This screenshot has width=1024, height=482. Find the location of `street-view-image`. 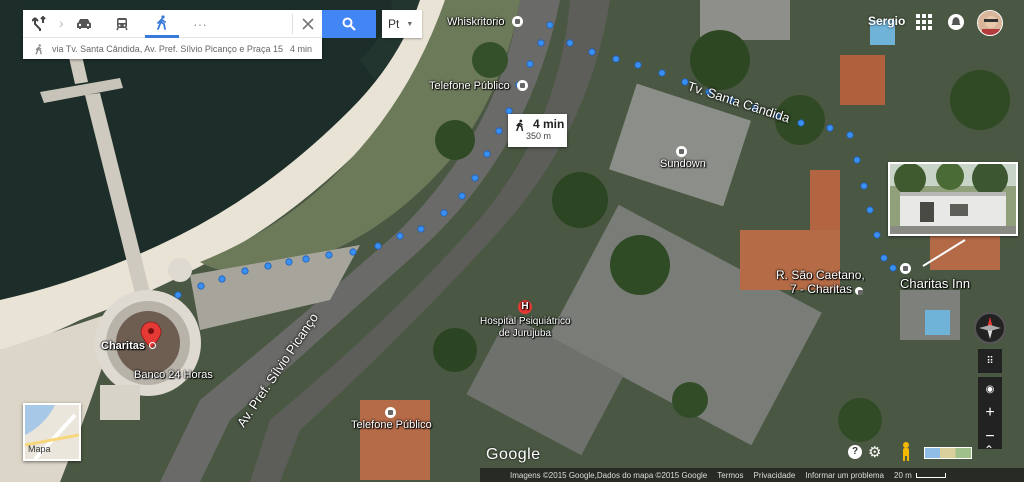

street-view-image is located at coordinates (953, 199).